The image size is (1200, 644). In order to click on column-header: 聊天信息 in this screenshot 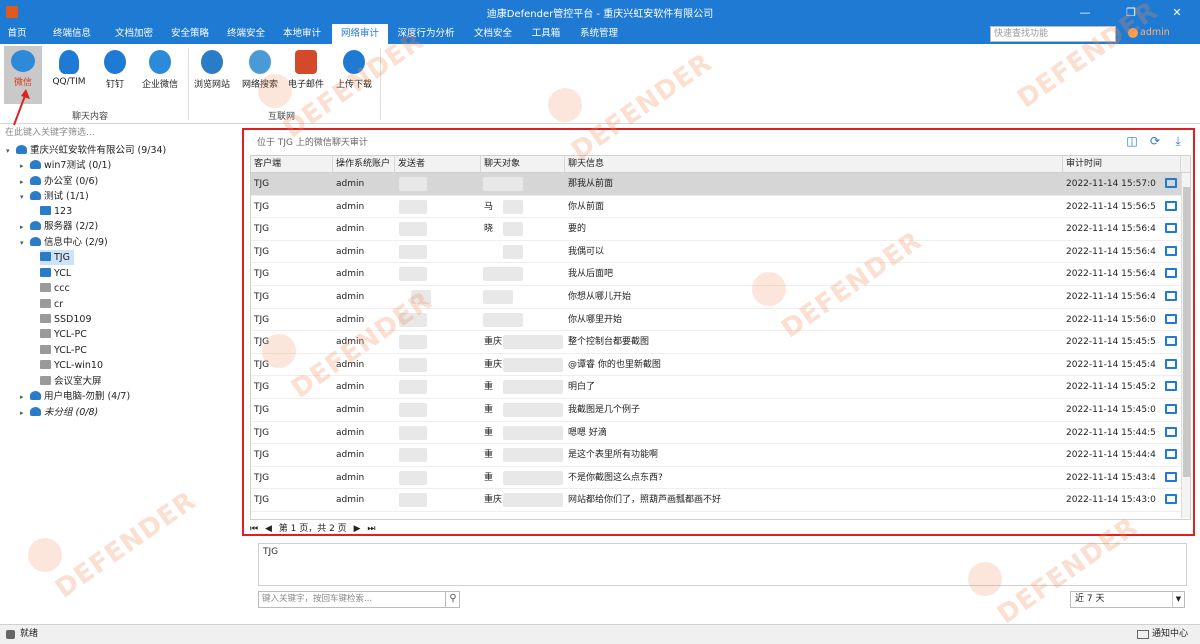, I will do `click(814, 164)`.